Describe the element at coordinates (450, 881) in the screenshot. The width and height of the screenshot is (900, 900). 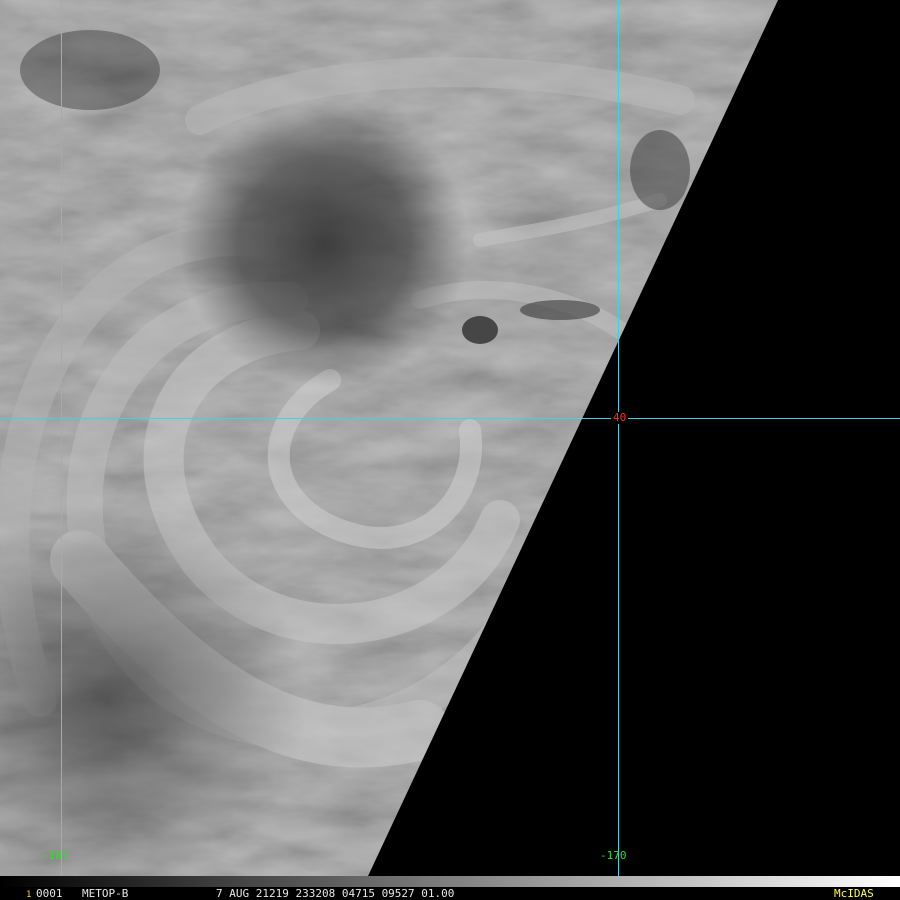
I see `grayscale-ramp` at that location.